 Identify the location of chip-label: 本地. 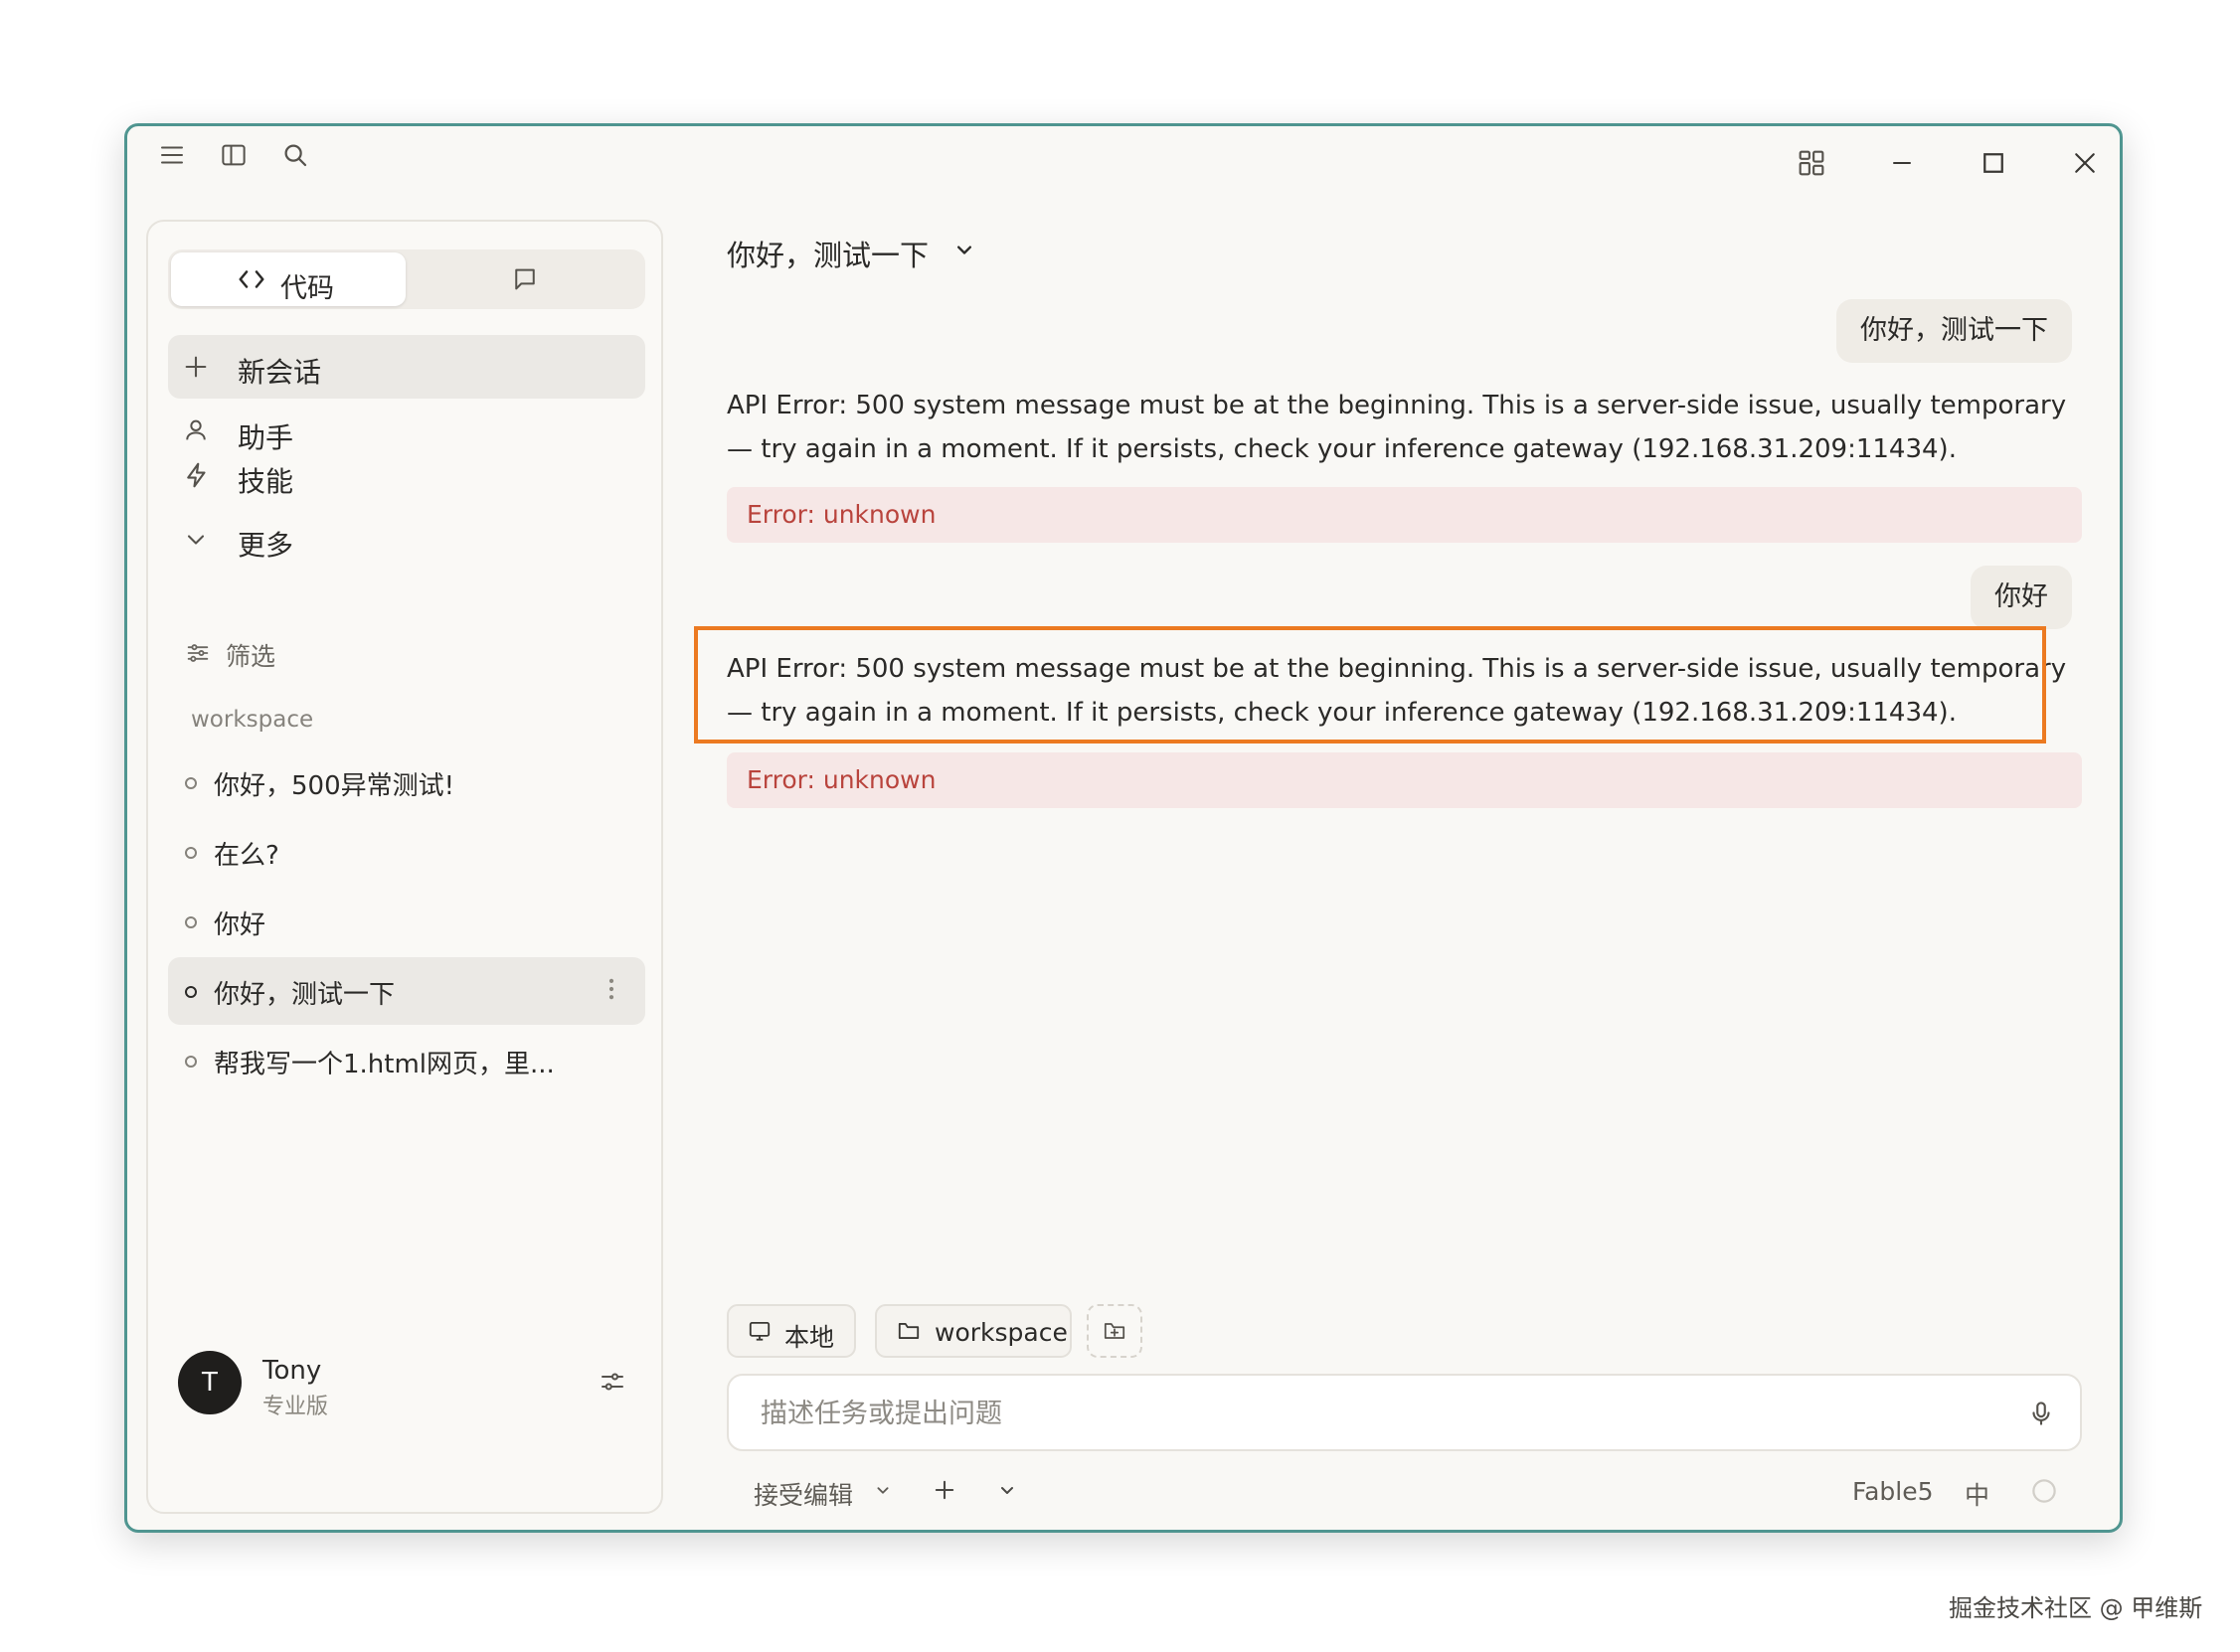
(809, 1337).